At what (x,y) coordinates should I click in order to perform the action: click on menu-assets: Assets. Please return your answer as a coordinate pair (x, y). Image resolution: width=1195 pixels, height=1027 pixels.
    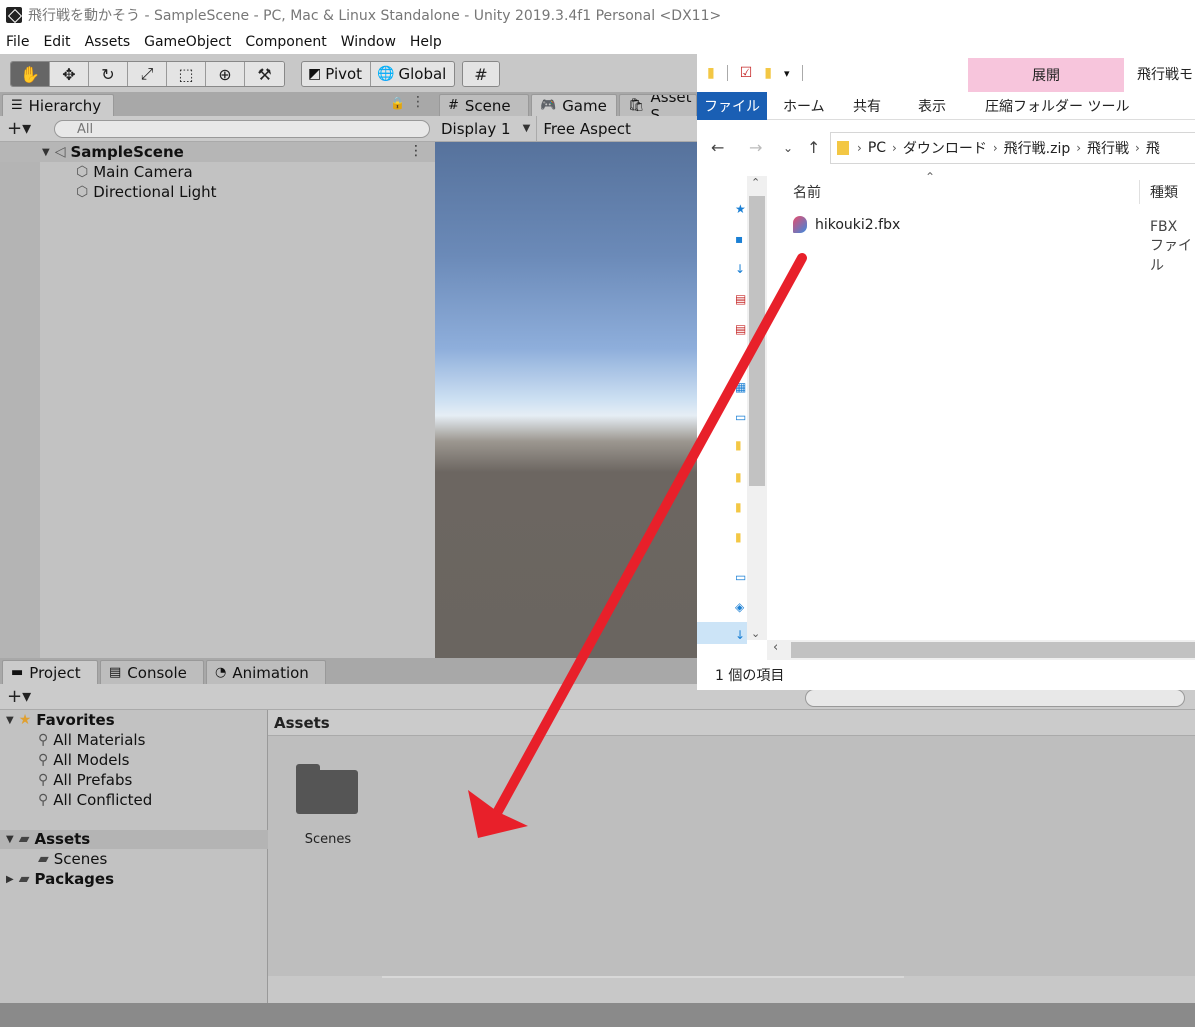
    Looking at the image, I should click on (108, 42).